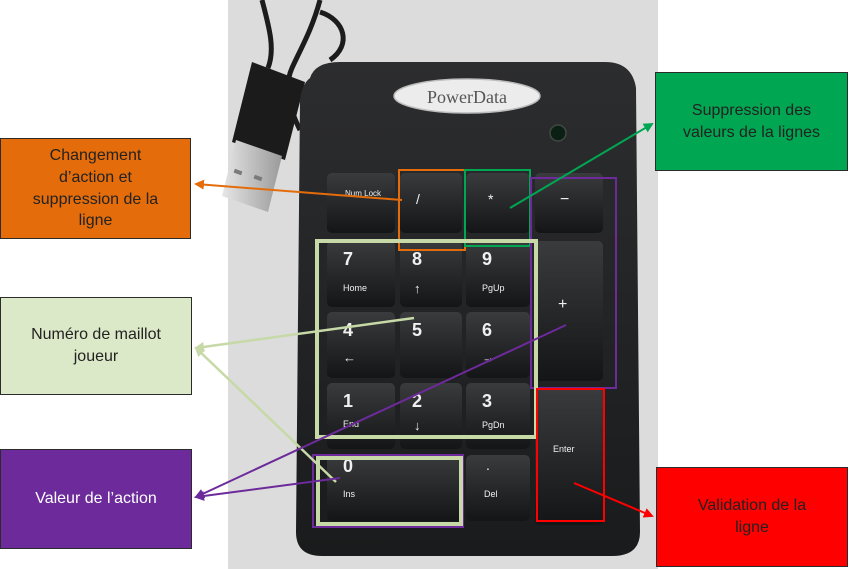  Describe the element at coordinates (564, 449) in the screenshot. I see `key-enter-label: Enter` at that location.